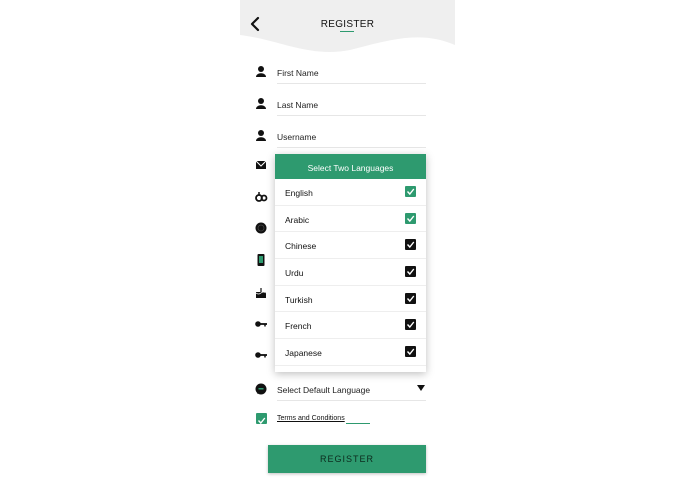 This screenshot has height=494, width=695. I want to click on terms-checkbox, so click(261, 419).